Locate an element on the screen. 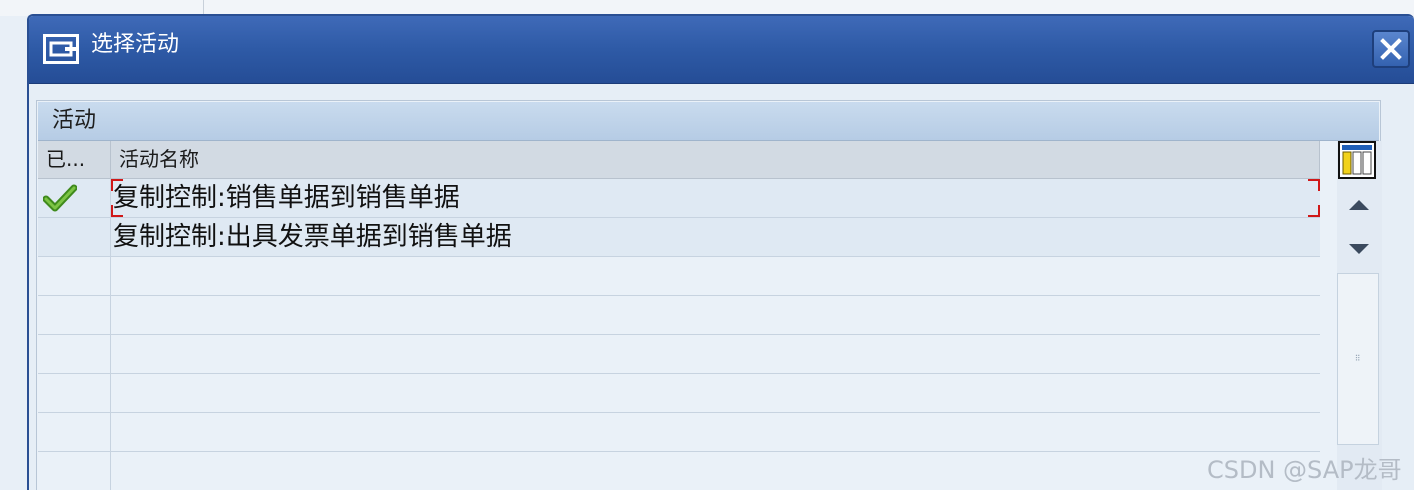 This screenshot has height=490, width=1414. arrow-down-icon is located at coordinates (1358, 249).